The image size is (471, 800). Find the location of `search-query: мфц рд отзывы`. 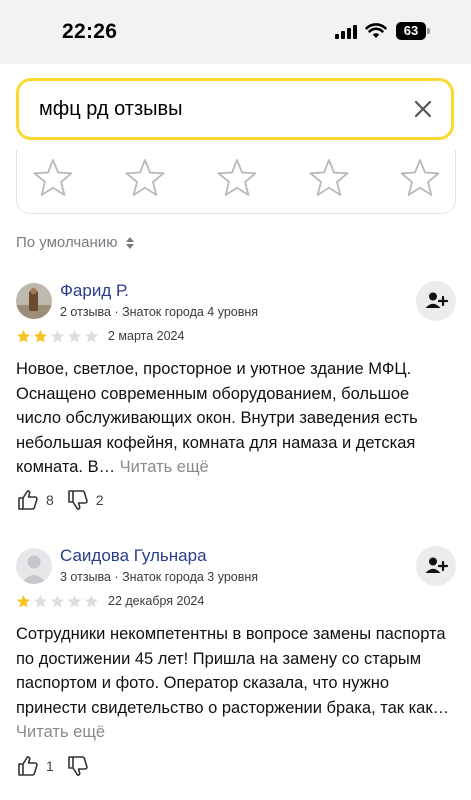

search-query: мфц рд отзывы is located at coordinates (111, 109).